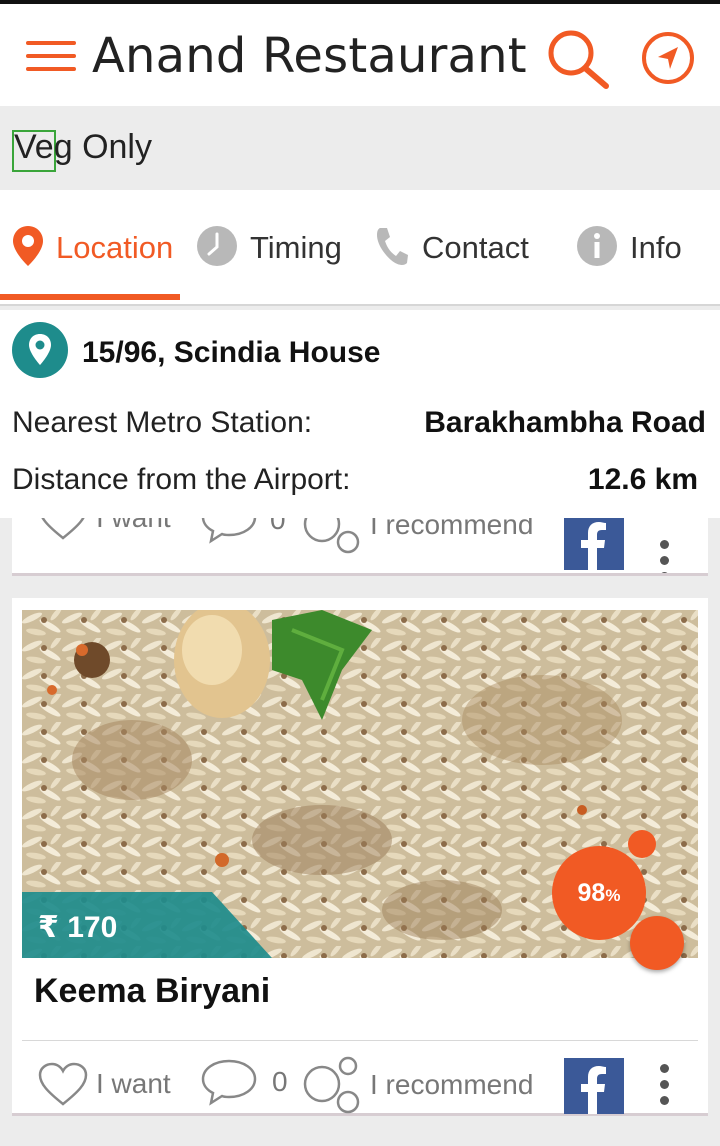  I want to click on dish-price: ₹ 170, so click(78, 927).